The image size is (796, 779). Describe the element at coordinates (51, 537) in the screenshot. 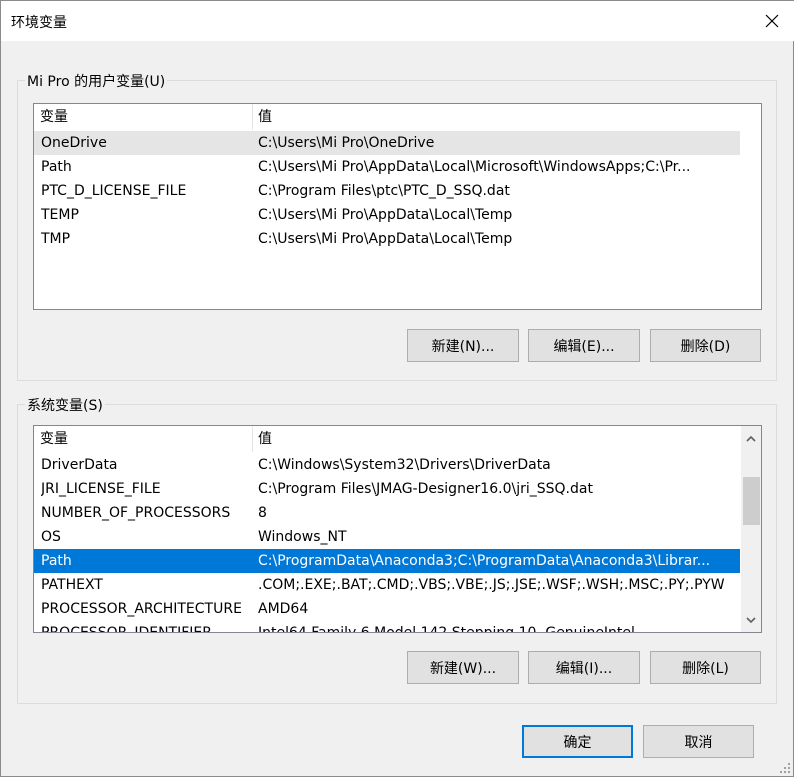

I see `variable-name-cell: OS` at that location.